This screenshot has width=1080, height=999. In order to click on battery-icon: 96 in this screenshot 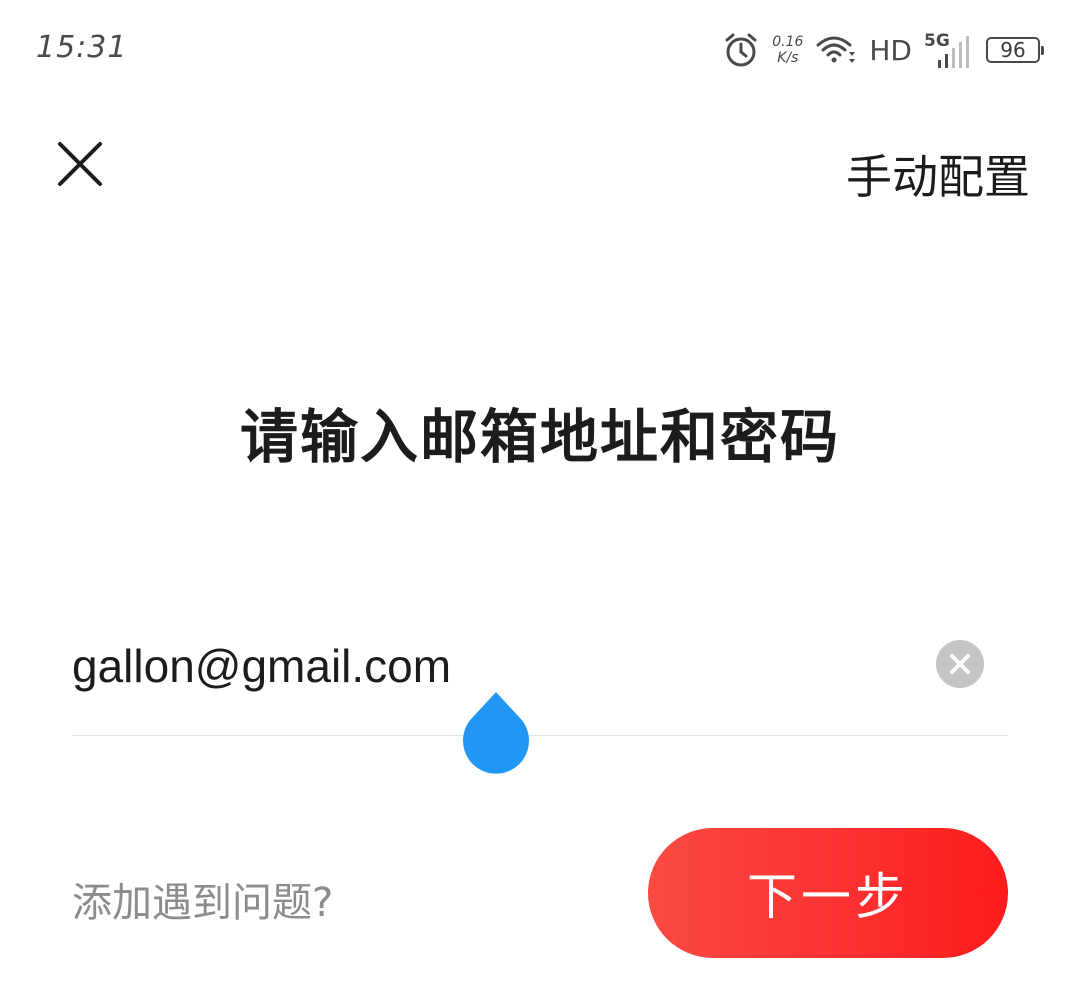, I will do `click(1015, 50)`.